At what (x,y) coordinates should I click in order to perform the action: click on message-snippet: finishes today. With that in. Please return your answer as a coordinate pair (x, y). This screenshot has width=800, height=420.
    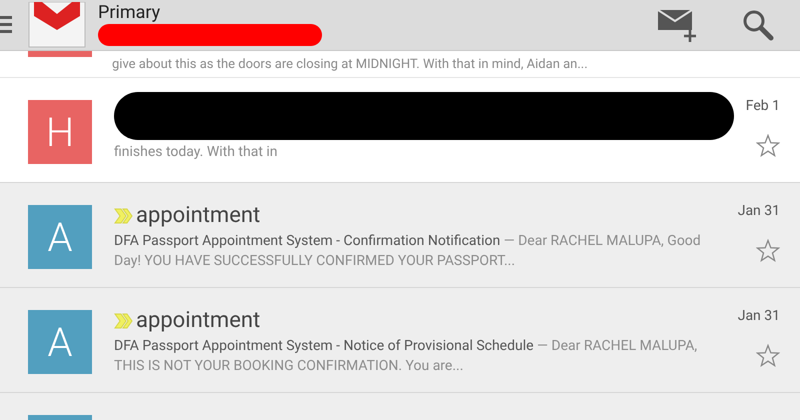
    Looking at the image, I should click on (196, 152).